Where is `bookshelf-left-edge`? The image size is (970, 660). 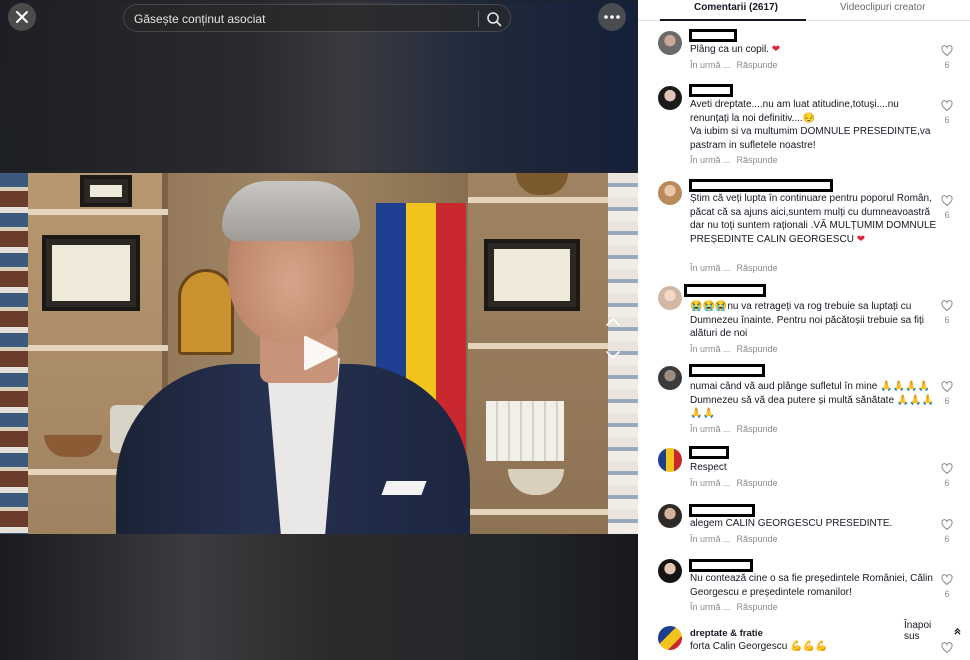
bookshelf-left-edge is located at coordinates (14, 353).